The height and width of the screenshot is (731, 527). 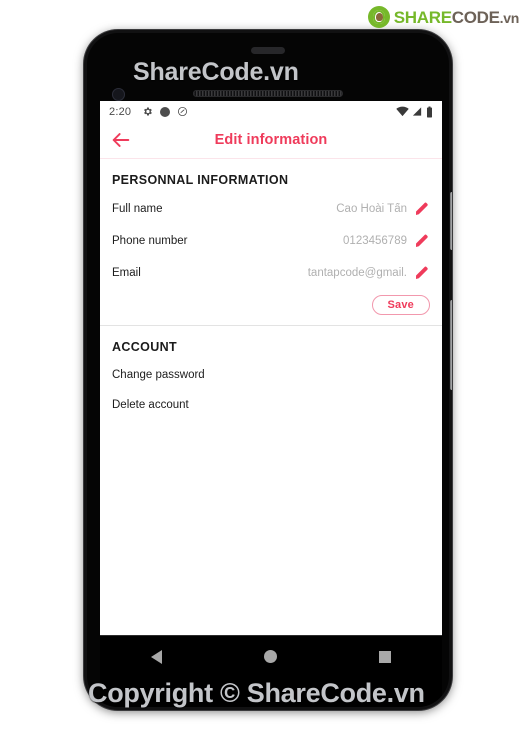 What do you see at coordinates (357, 273) in the screenshot?
I see `email-value: tantapcode@gmail.` at bounding box center [357, 273].